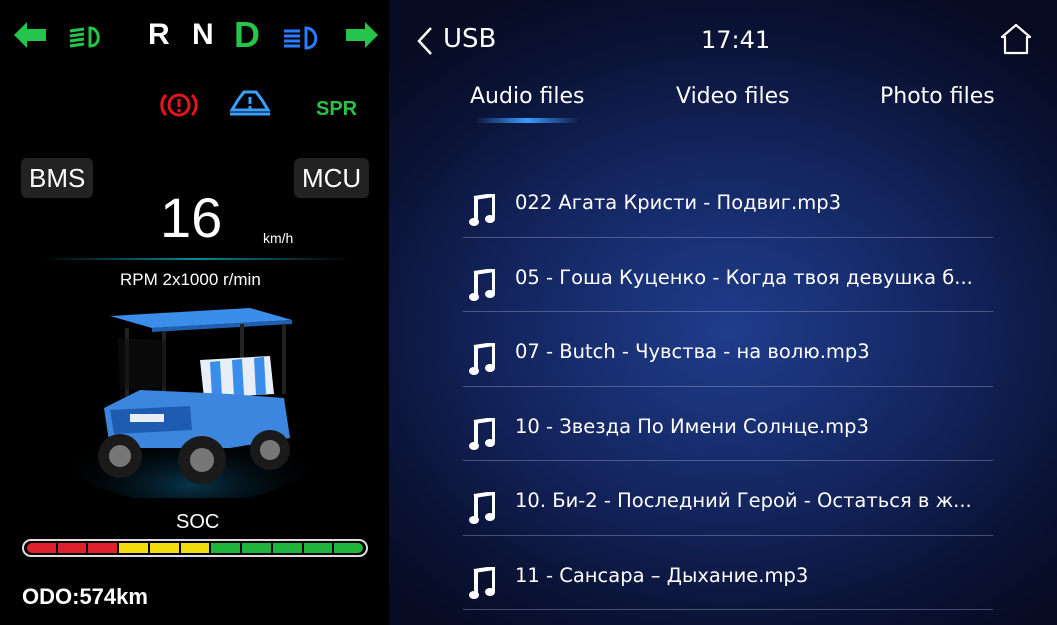 This screenshot has width=1057, height=625. What do you see at coordinates (527, 96) in the screenshot?
I see `tab-audio-files: Audio files` at bounding box center [527, 96].